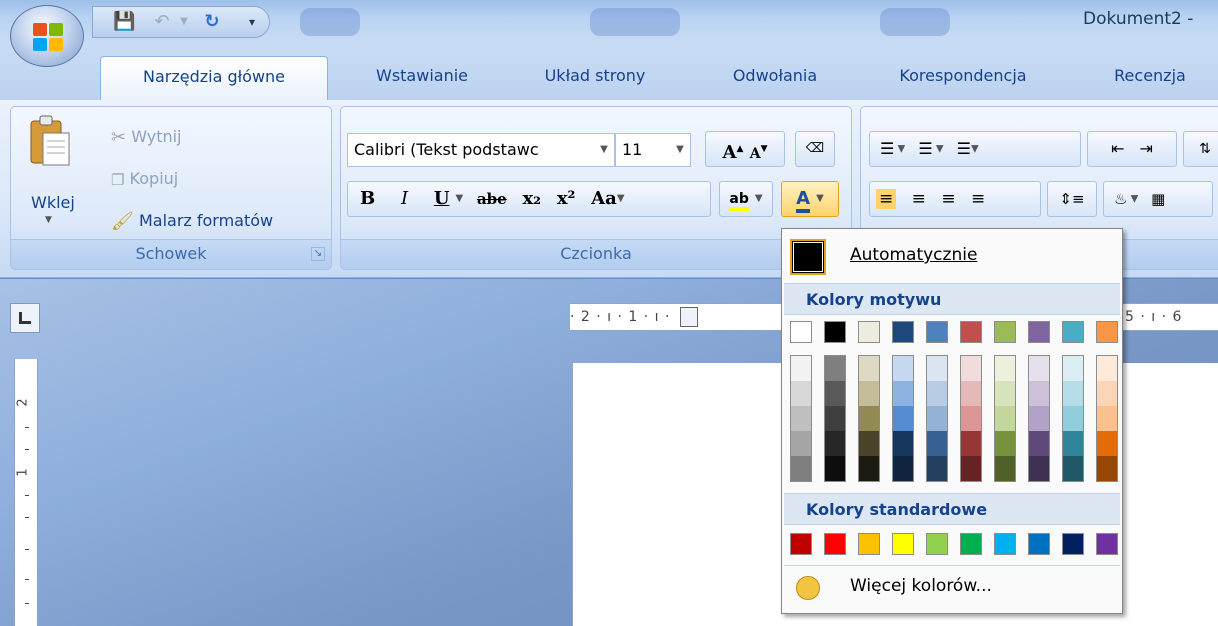 The image size is (1218, 626). I want to click on numbering-dropdown-icon: ▼, so click(938, 149).